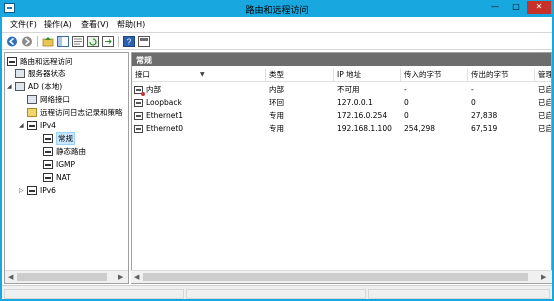 The height and width of the screenshot is (301, 554). I want to click on tree-item-ipv6: ▷ IPv6, so click(37, 190).